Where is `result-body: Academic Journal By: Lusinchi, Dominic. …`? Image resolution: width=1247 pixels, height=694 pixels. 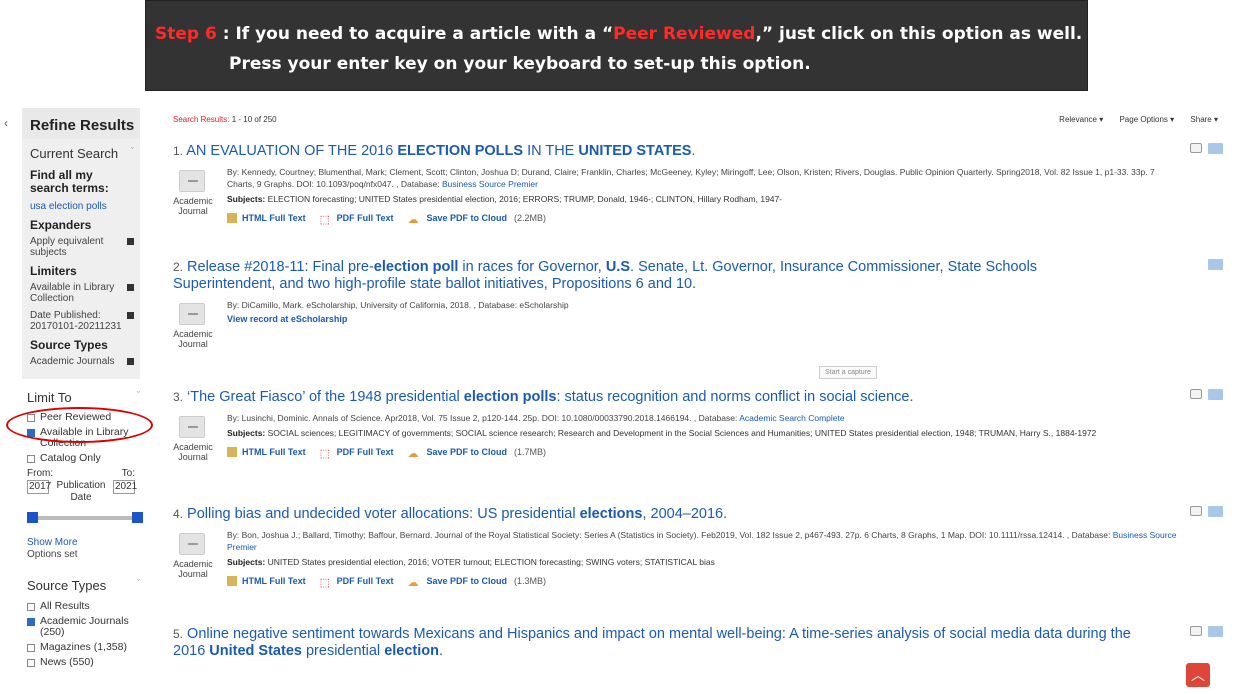
result-body: Academic Journal By: Lusinchi, Dominic. … is located at coordinates (678, 437).